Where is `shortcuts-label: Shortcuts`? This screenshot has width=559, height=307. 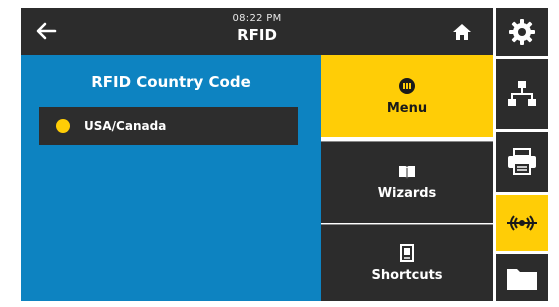 shortcuts-label: Shortcuts is located at coordinates (407, 275).